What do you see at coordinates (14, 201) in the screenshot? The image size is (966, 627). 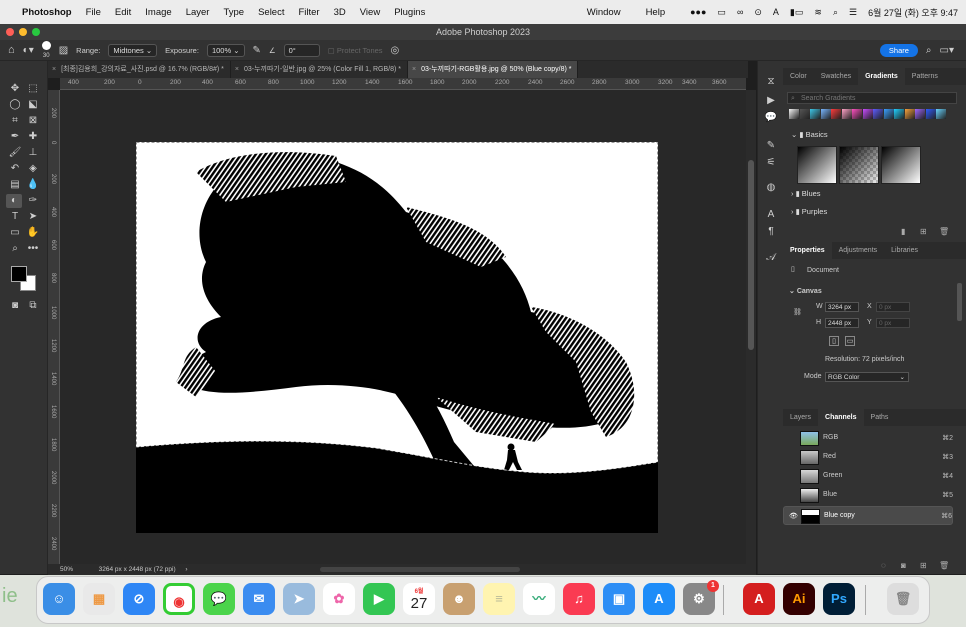 I see `dodge-tool-icon: ◐` at bounding box center [14, 201].